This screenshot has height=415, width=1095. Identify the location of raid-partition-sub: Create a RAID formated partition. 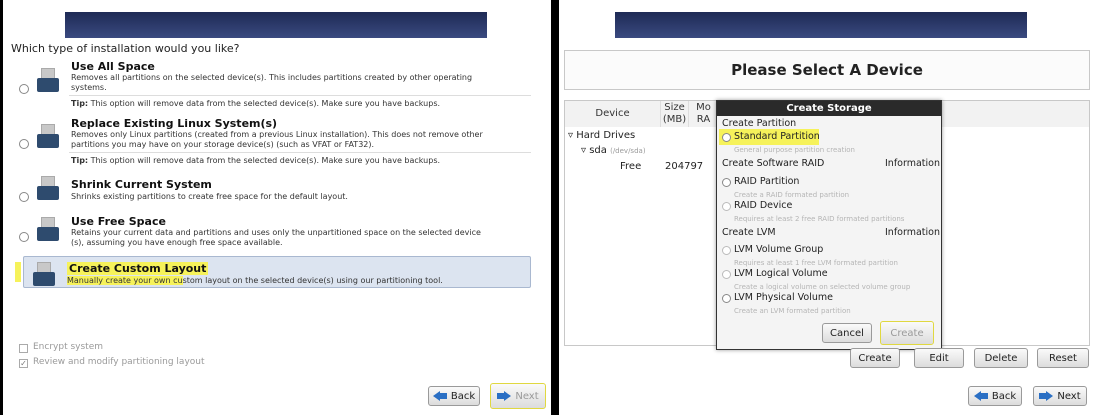
(792, 195).